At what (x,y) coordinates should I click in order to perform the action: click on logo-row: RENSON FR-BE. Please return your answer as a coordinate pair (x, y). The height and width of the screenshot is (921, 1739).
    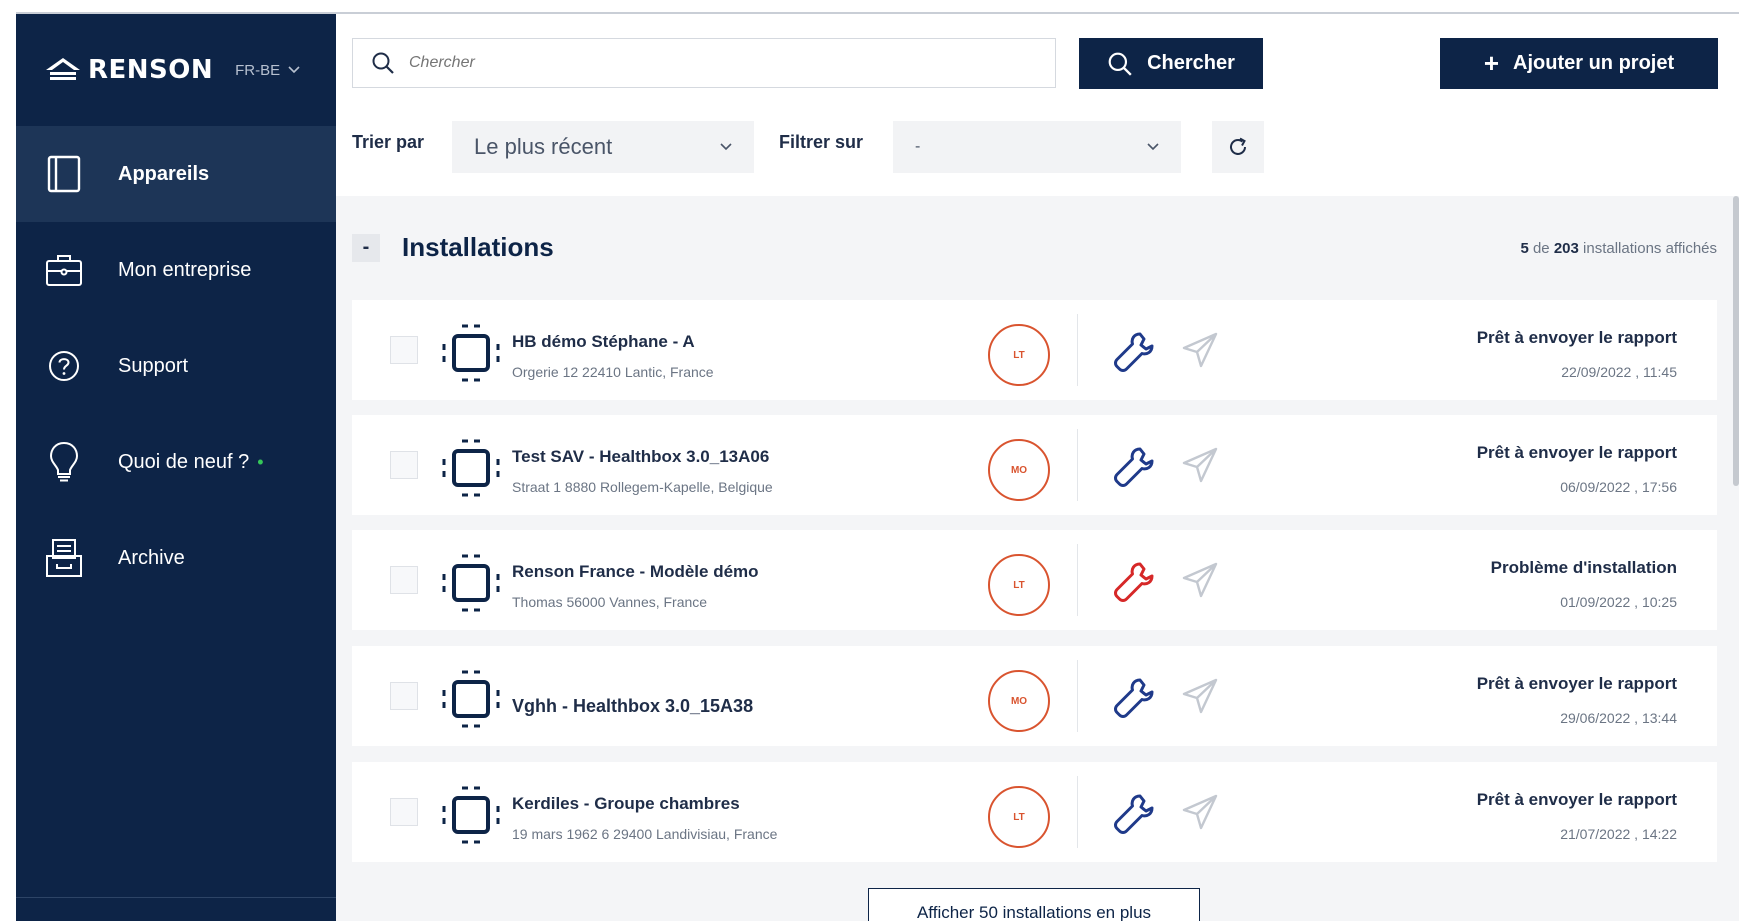
    Looking at the image, I should click on (176, 70).